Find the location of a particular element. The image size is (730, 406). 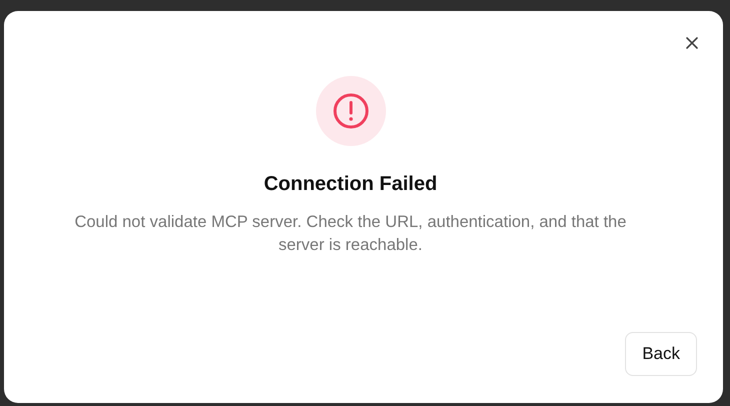

back-button: Back is located at coordinates (661, 354).